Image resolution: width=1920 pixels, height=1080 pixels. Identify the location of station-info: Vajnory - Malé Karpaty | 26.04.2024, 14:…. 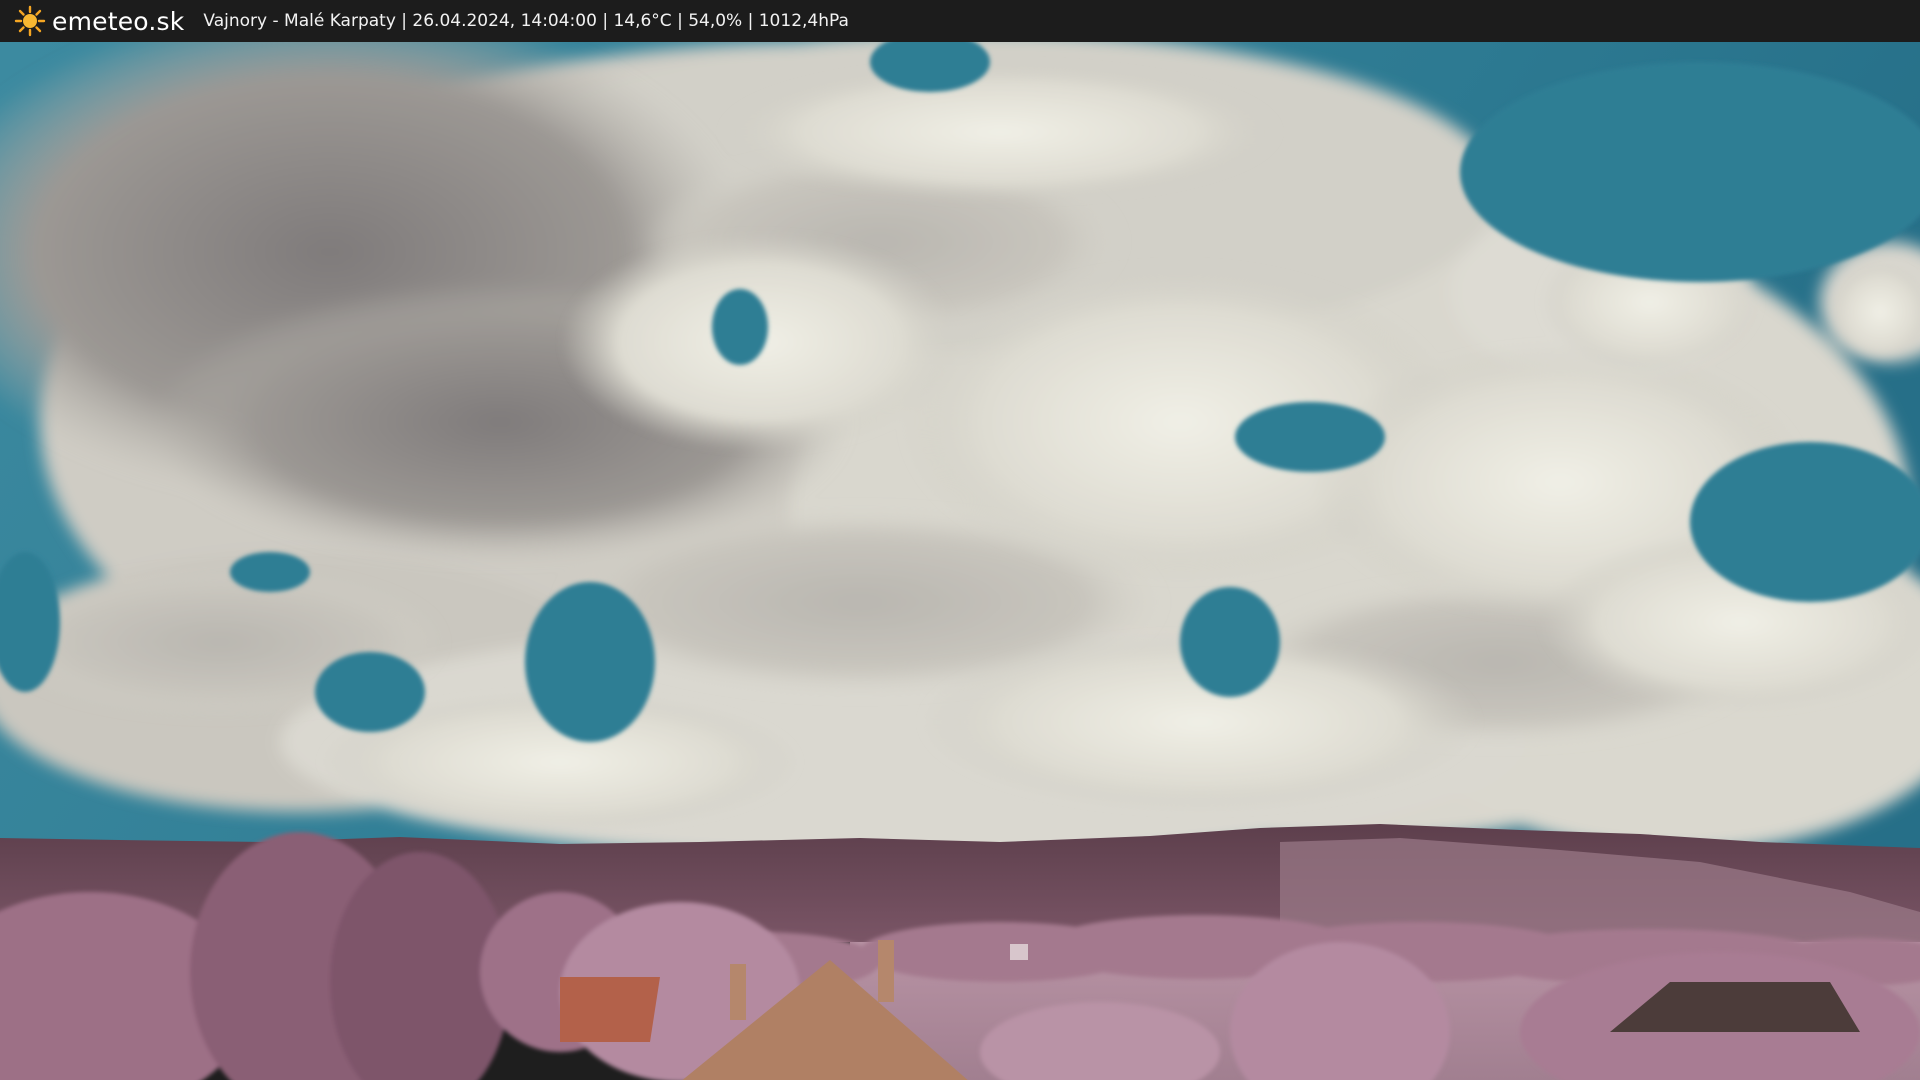
(526, 21).